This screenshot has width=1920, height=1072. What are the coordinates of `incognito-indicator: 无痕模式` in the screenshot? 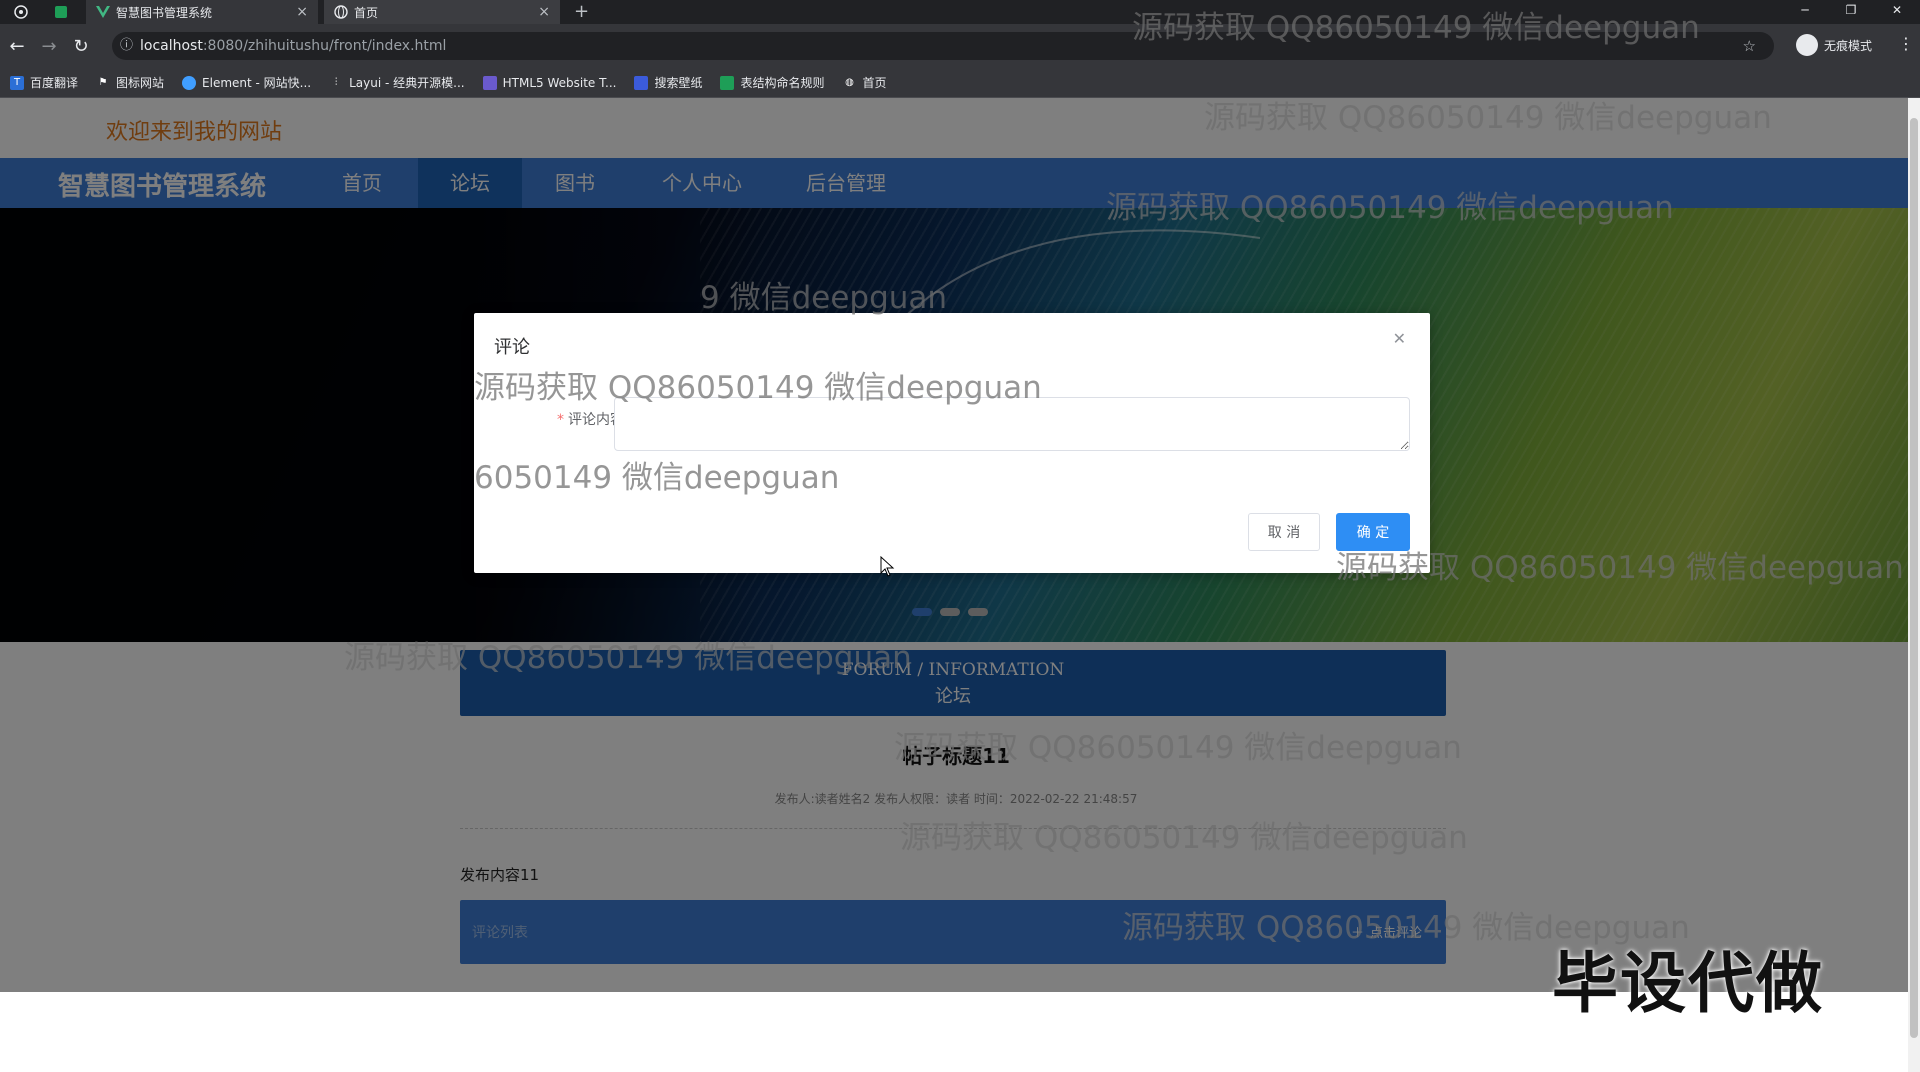 It's located at (1834, 45).